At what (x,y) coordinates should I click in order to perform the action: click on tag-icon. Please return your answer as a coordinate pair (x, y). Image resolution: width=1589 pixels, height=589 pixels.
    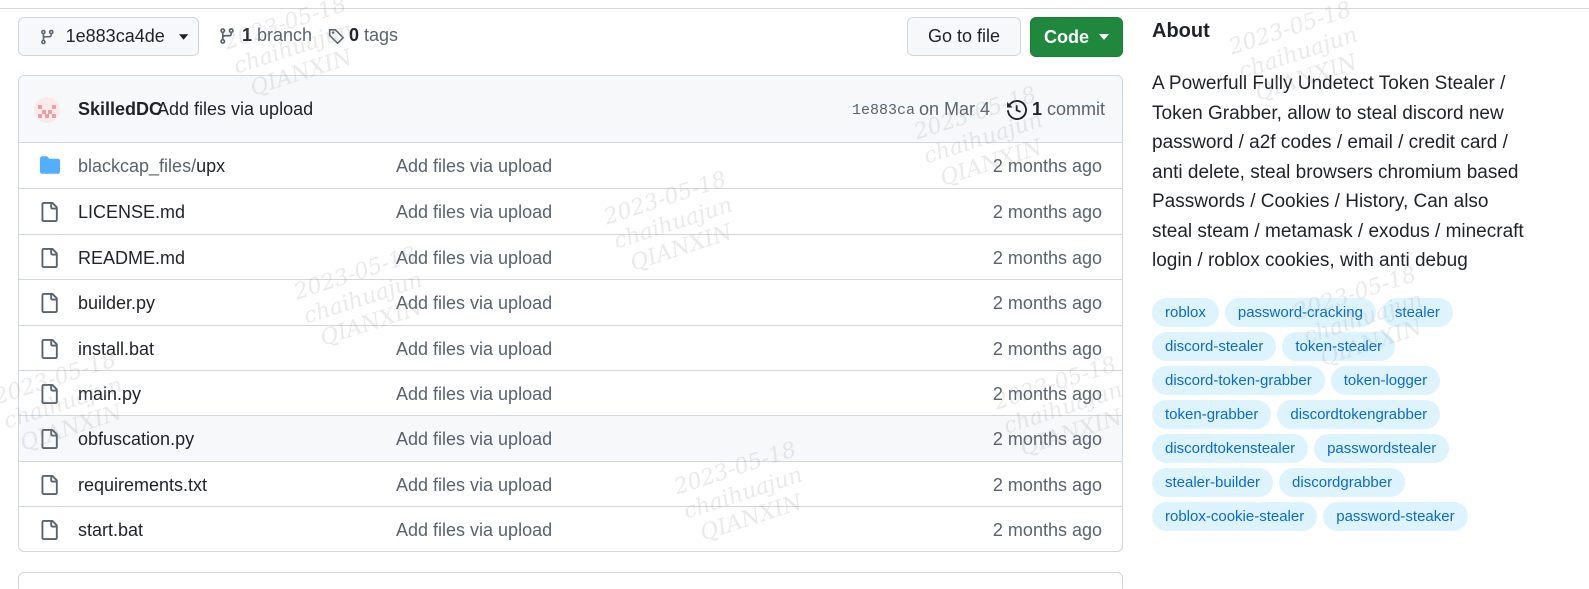
    Looking at the image, I should click on (336, 36).